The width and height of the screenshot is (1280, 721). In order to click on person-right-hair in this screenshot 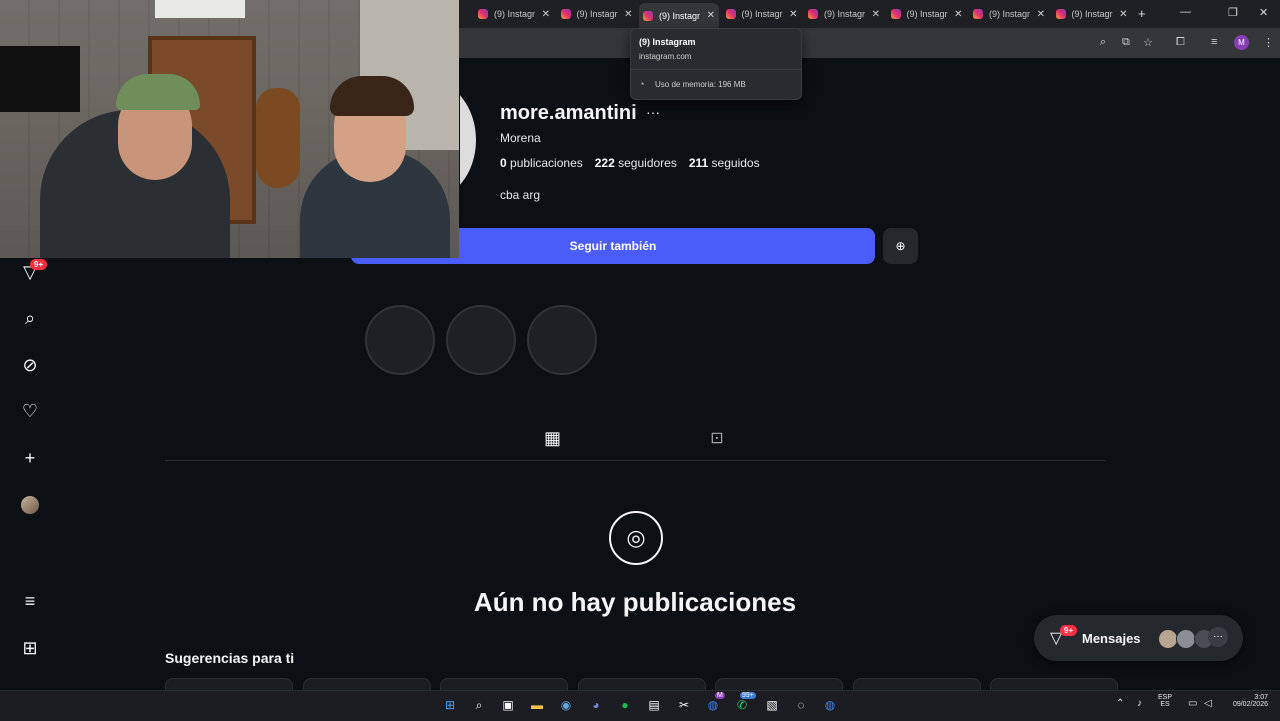, I will do `click(372, 96)`.